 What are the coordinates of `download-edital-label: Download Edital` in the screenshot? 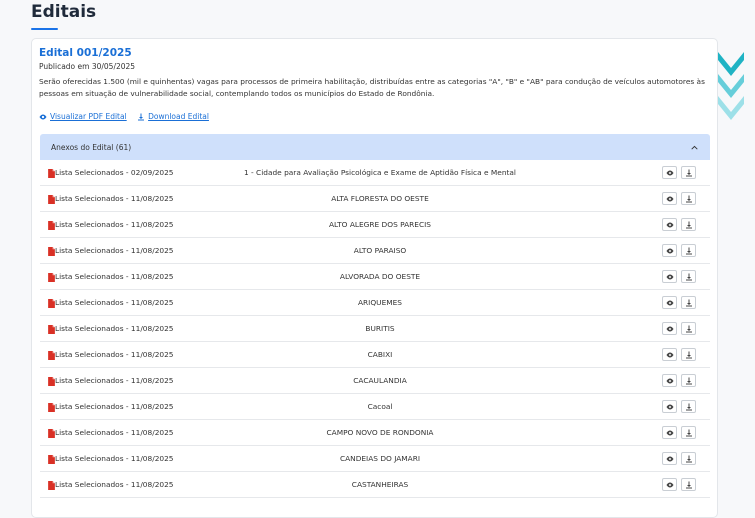 It's located at (178, 116).